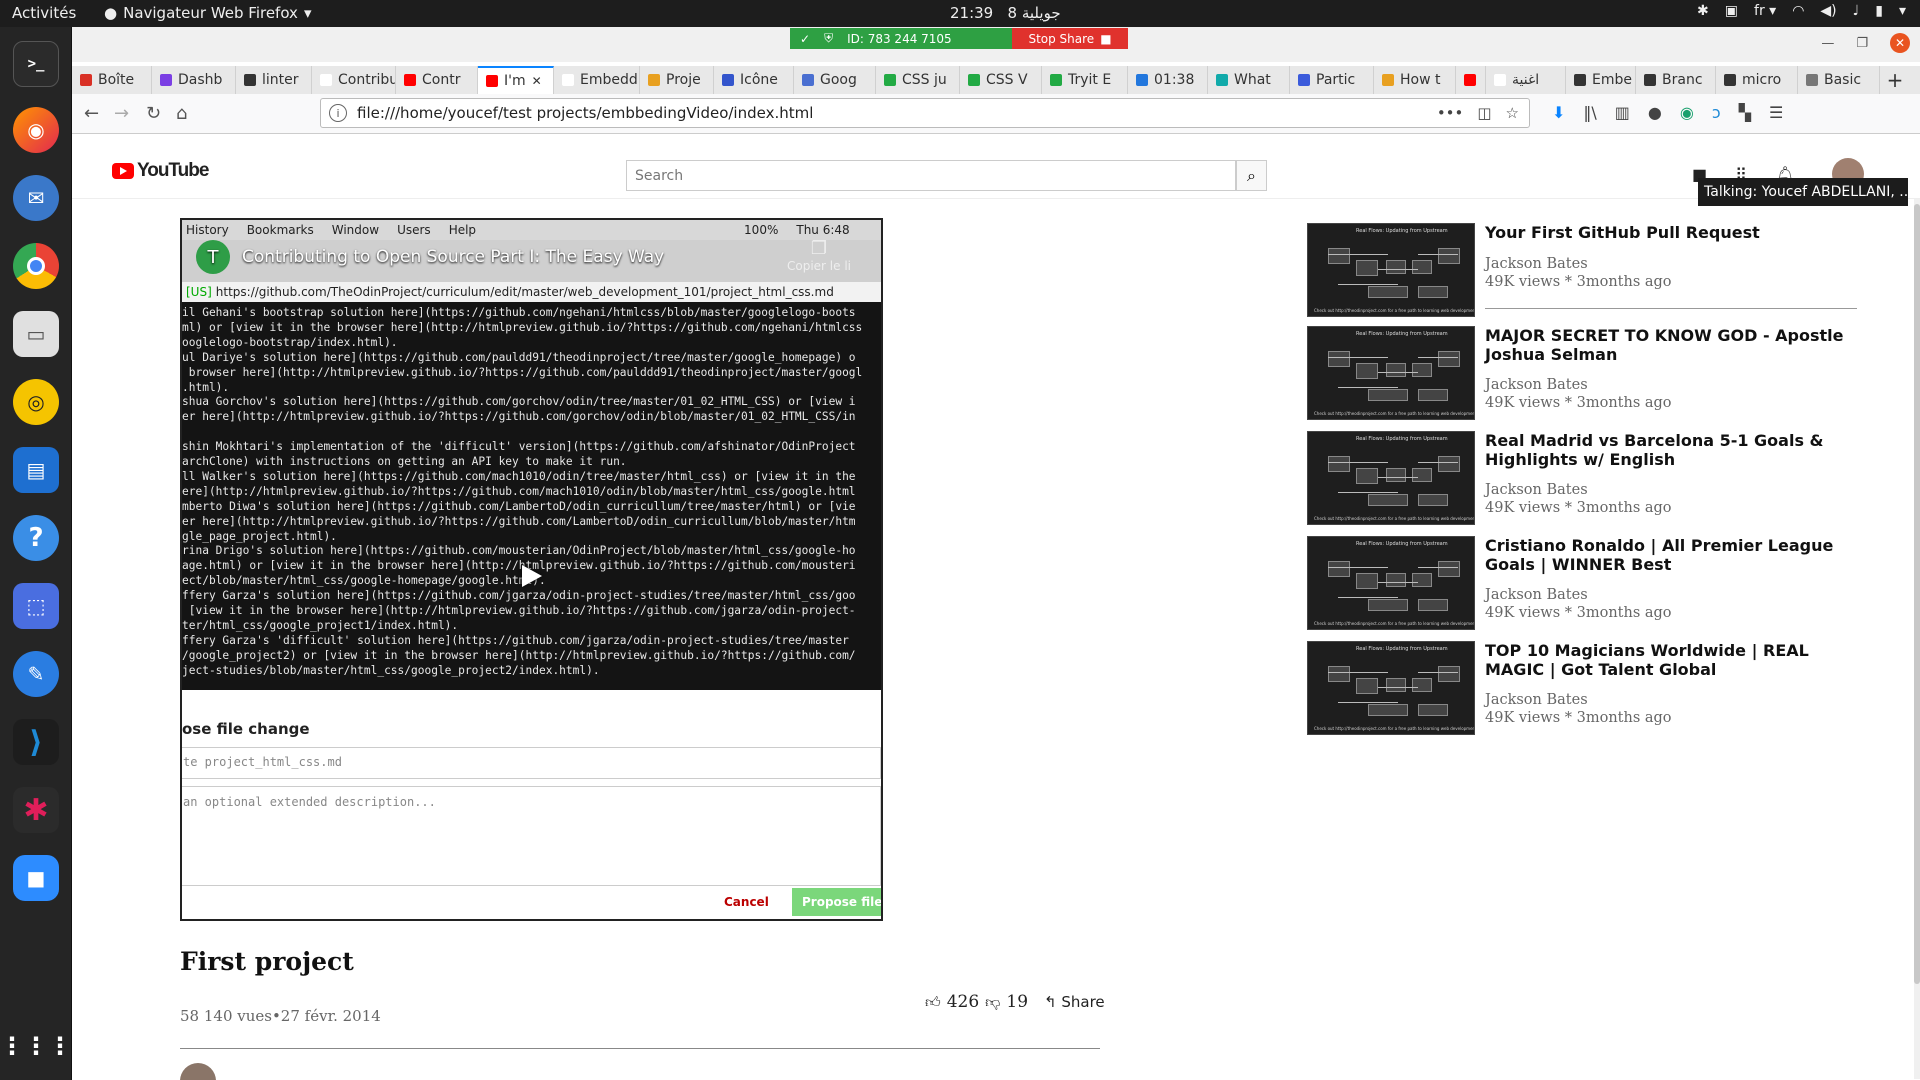 Image resolution: width=1920 pixels, height=1080 pixels. Describe the element at coordinates (1249, 80) in the screenshot. I see `browser-tab: What` at that location.